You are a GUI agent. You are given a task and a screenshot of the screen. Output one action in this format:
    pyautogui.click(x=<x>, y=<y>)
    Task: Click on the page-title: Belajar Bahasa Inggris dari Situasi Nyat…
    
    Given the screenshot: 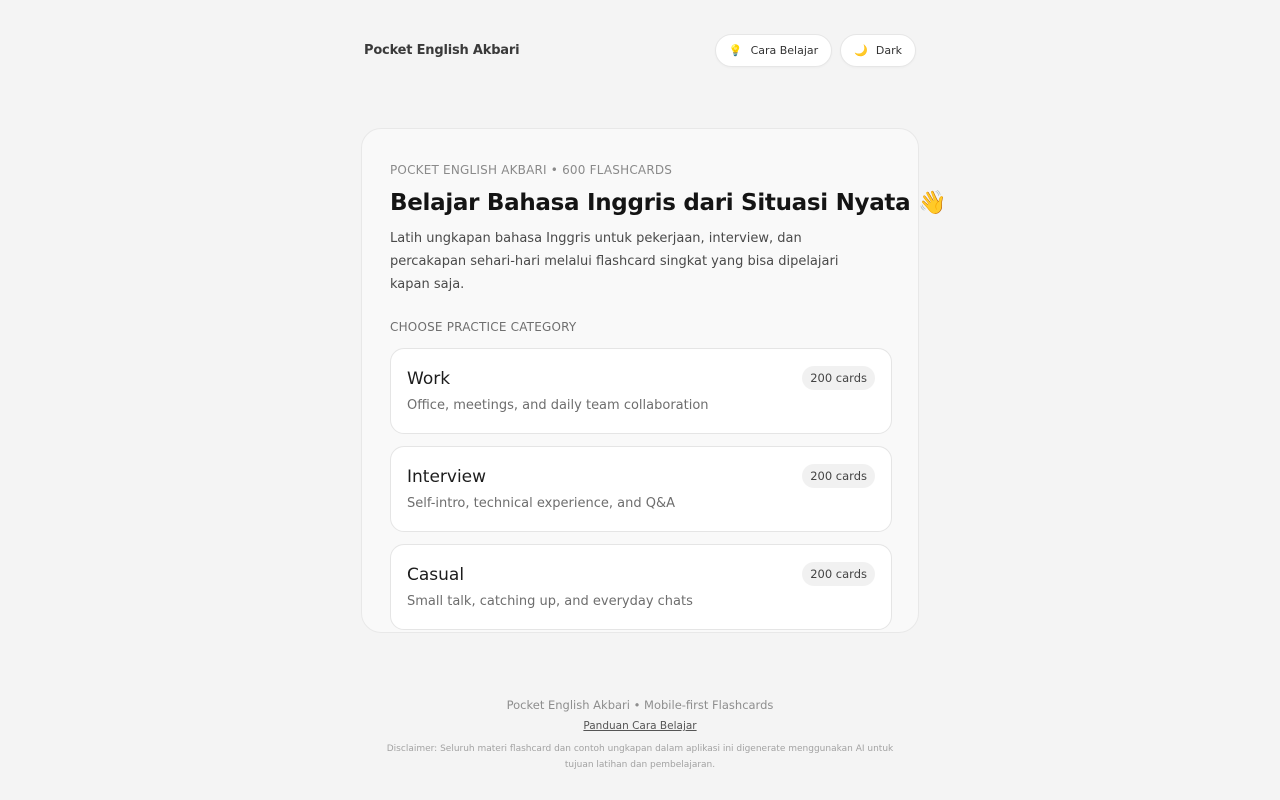 What is the action you would take?
    pyautogui.click(x=668, y=205)
    